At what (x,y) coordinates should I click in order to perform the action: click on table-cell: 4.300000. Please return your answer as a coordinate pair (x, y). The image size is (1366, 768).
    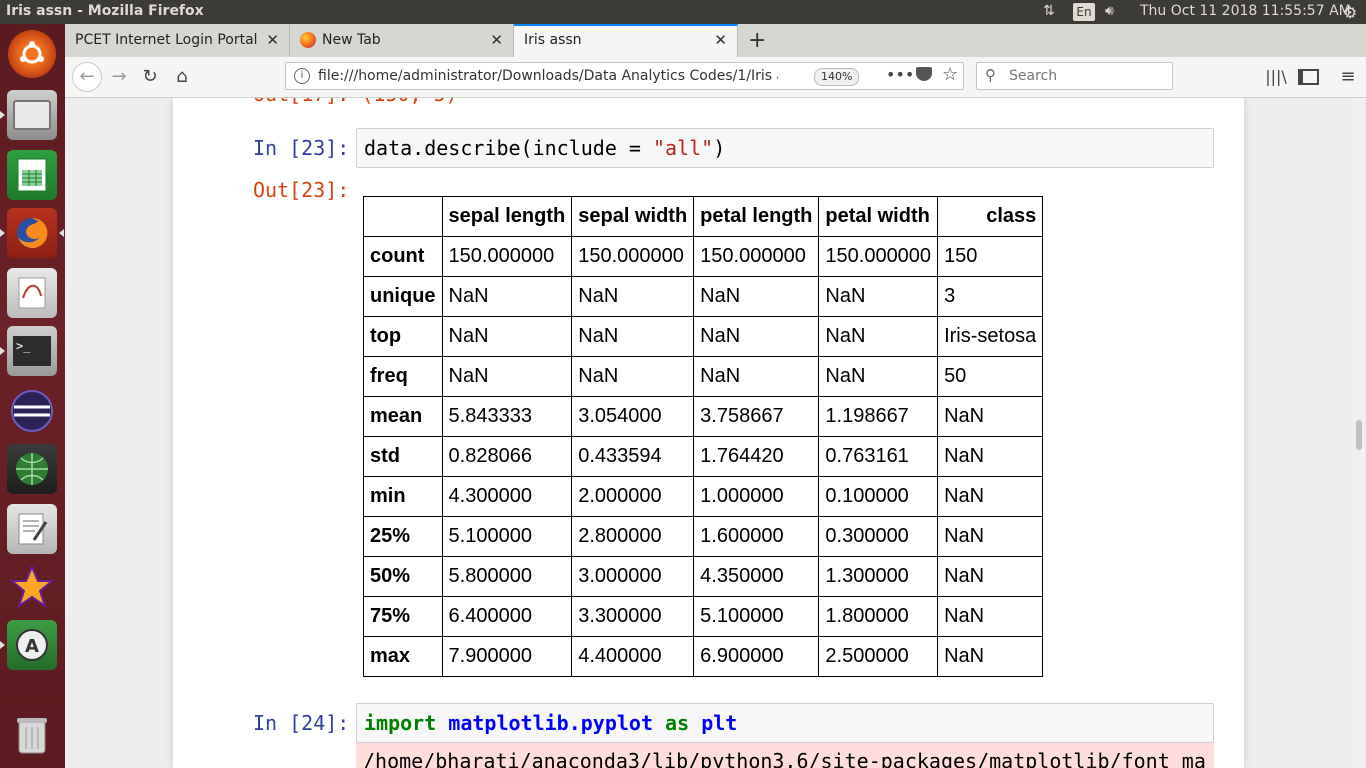
    Looking at the image, I should click on (507, 496).